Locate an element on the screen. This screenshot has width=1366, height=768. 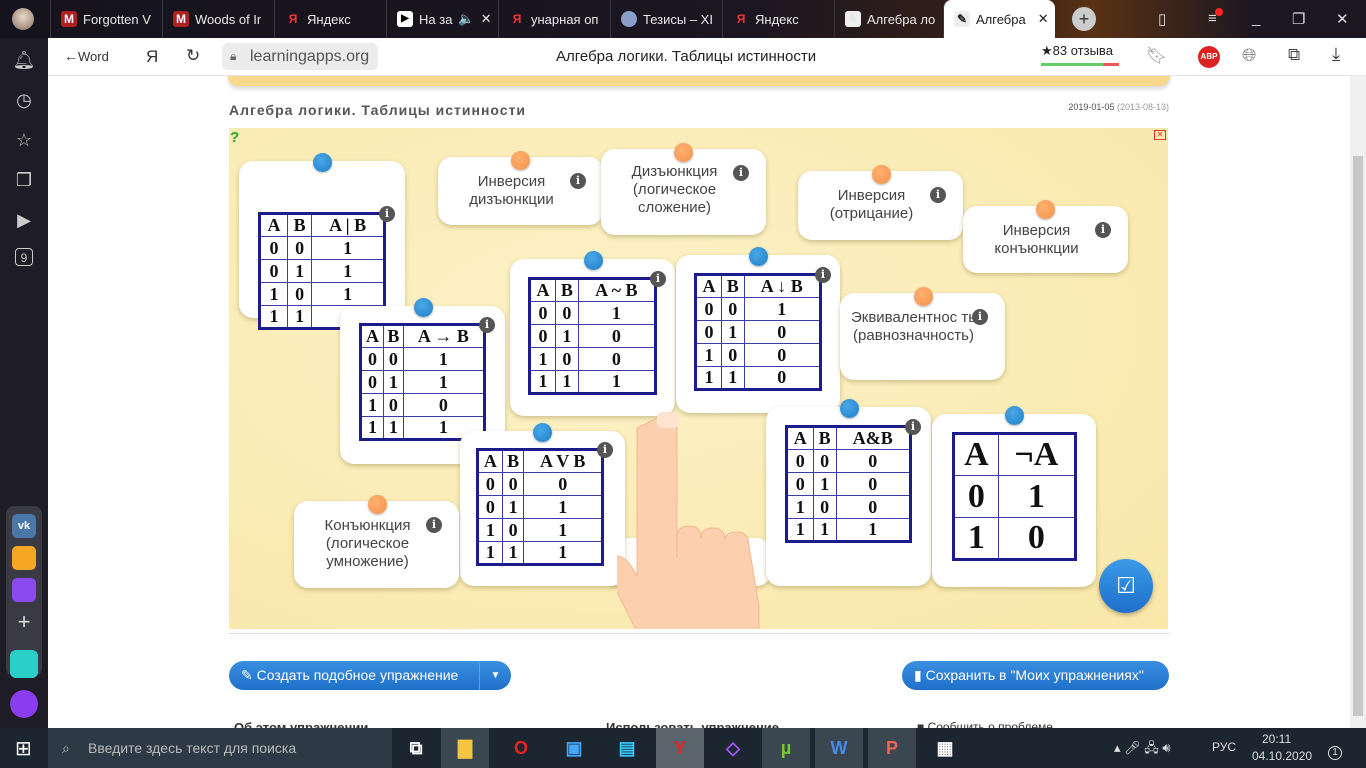
alice-icon is located at coordinates (24, 704).